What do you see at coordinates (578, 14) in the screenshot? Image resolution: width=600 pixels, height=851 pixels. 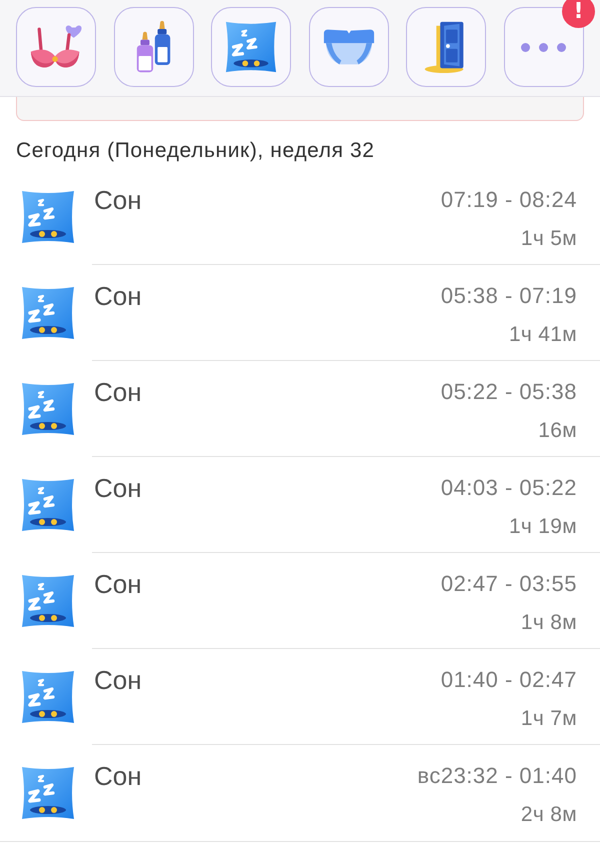 I see `alert-badge: !` at bounding box center [578, 14].